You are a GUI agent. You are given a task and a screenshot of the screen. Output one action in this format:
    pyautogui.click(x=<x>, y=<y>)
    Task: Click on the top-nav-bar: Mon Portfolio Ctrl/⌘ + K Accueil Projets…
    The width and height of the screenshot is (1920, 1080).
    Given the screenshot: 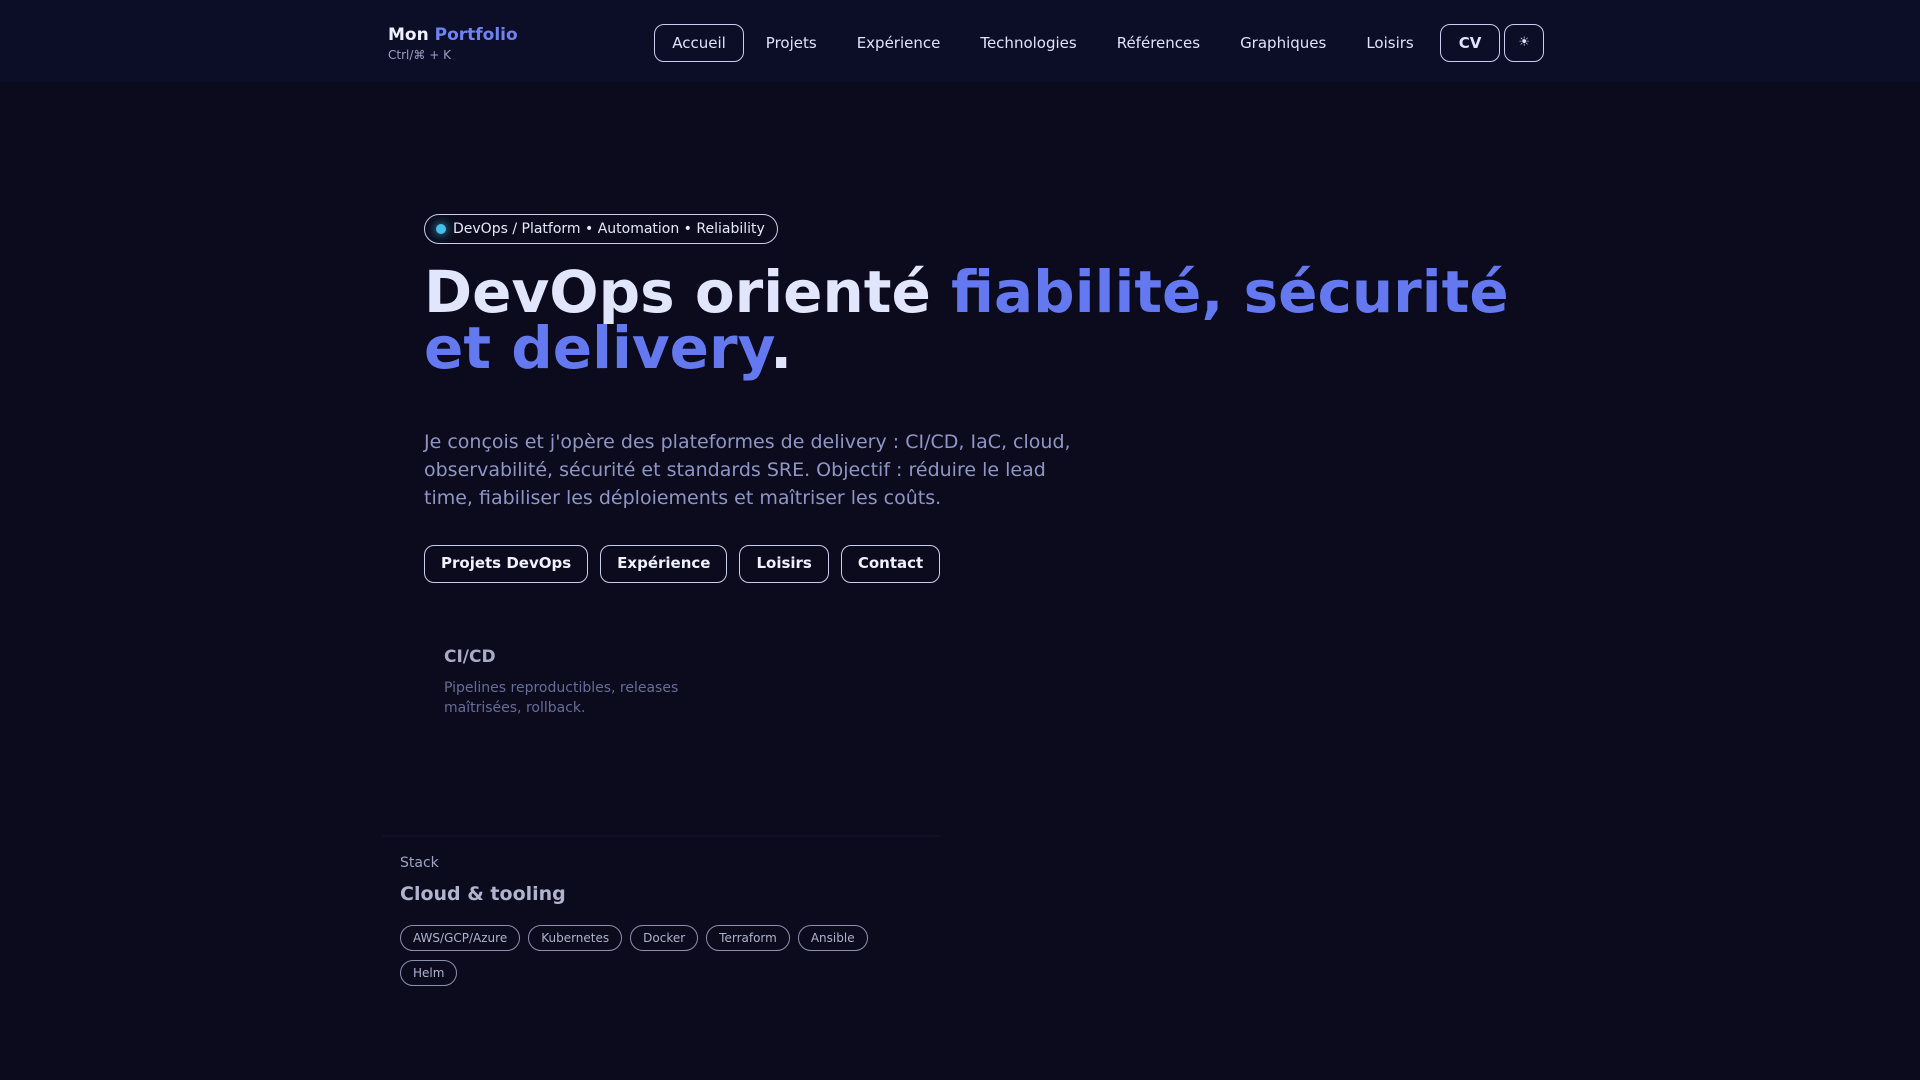 What is the action you would take?
    pyautogui.click(x=960, y=41)
    